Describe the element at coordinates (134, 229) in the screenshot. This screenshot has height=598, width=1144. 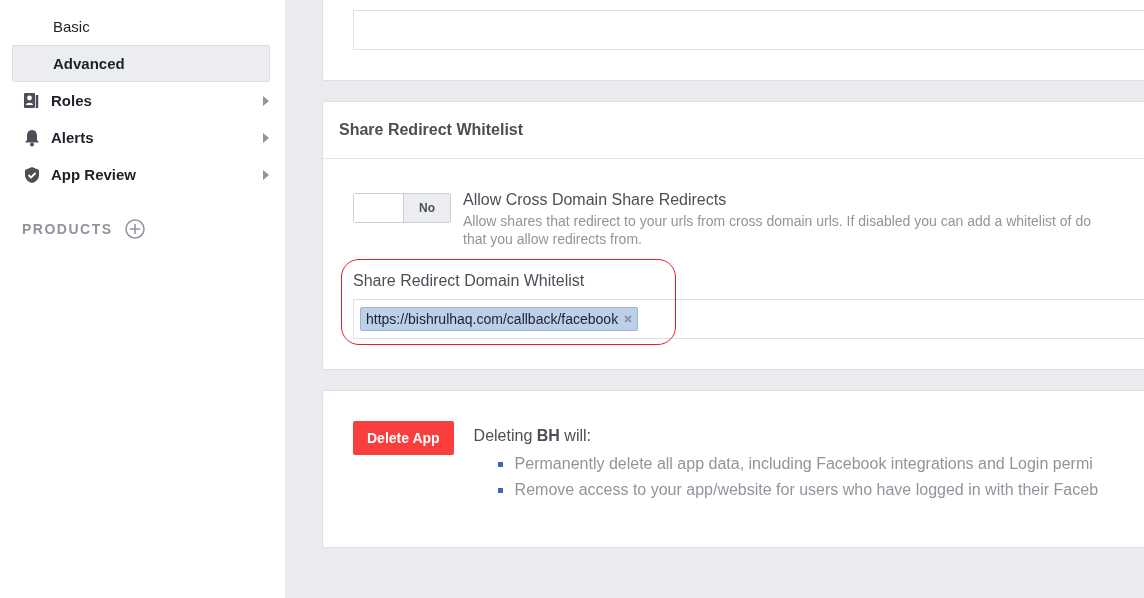
I see `plus-circle-icon` at that location.